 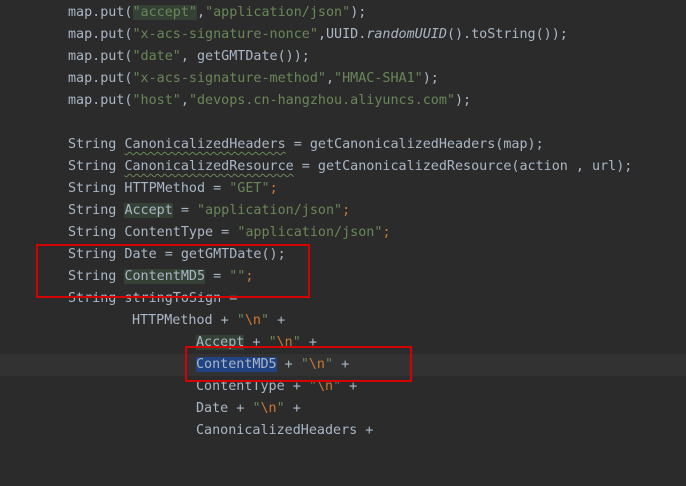 What do you see at coordinates (343, 321) in the screenshot?
I see `code-line-15: HTTPMethod + "\n" +` at bounding box center [343, 321].